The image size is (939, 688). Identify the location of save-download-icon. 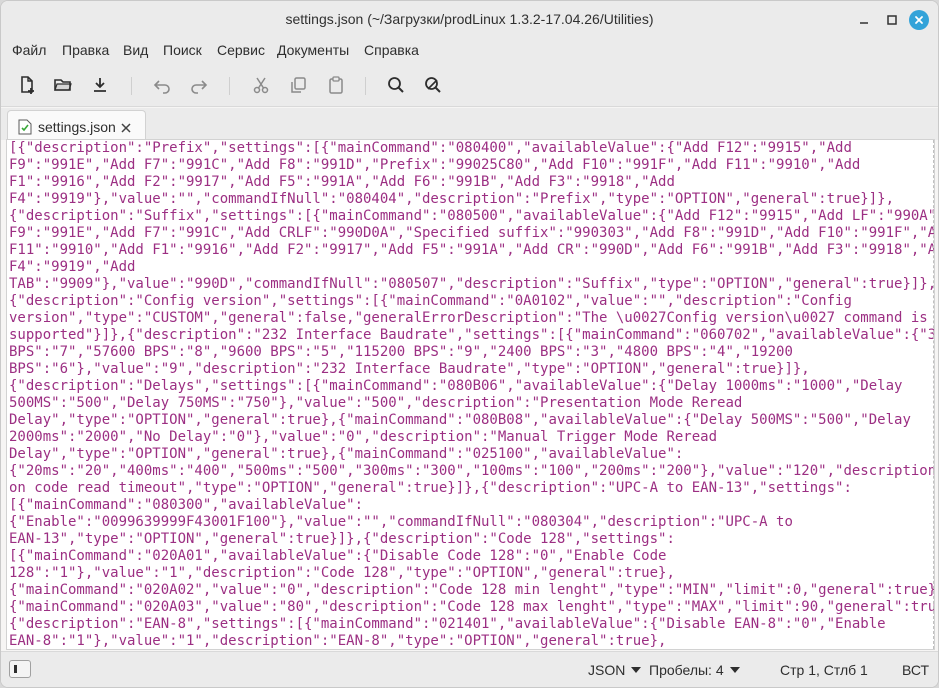
(100, 85).